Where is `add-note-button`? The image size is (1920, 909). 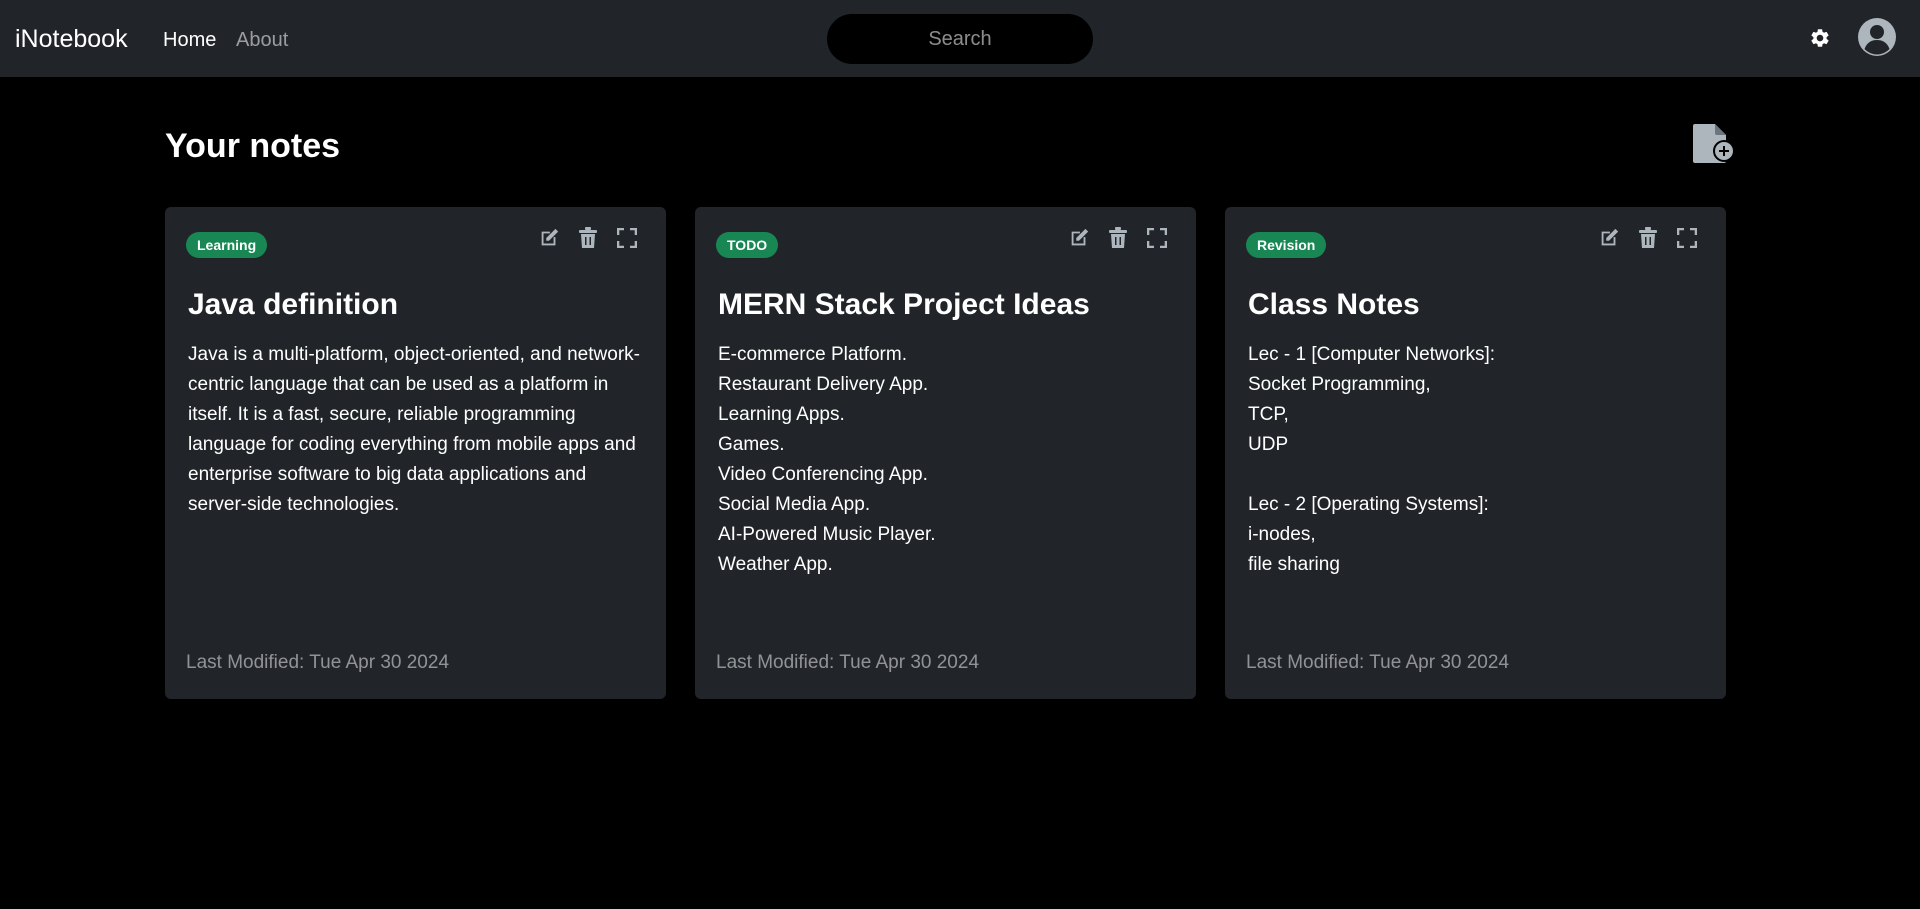
add-note-button is located at coordinates (1715, 143).